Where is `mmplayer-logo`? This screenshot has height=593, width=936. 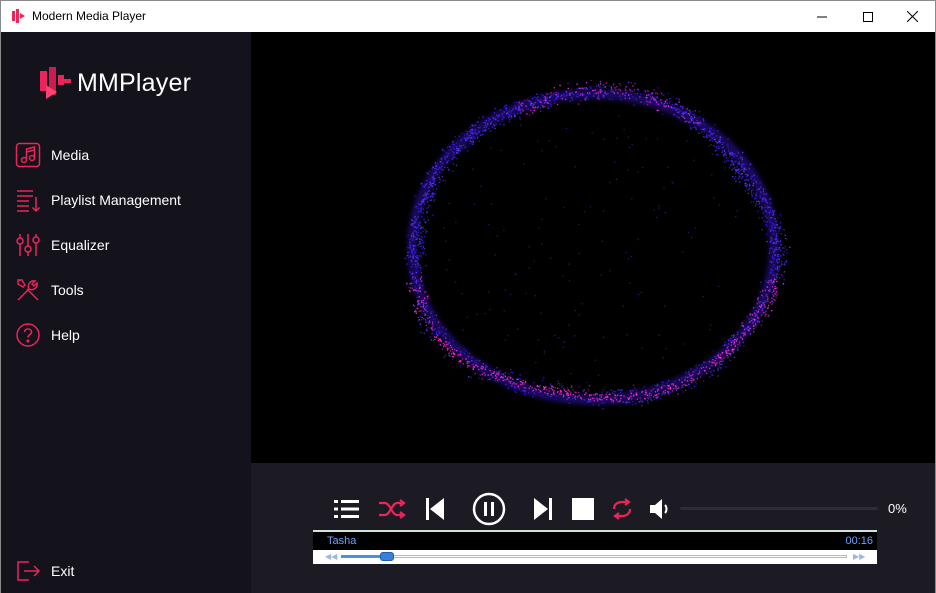
mmplayer-logo is located at coordinates (55, 83).